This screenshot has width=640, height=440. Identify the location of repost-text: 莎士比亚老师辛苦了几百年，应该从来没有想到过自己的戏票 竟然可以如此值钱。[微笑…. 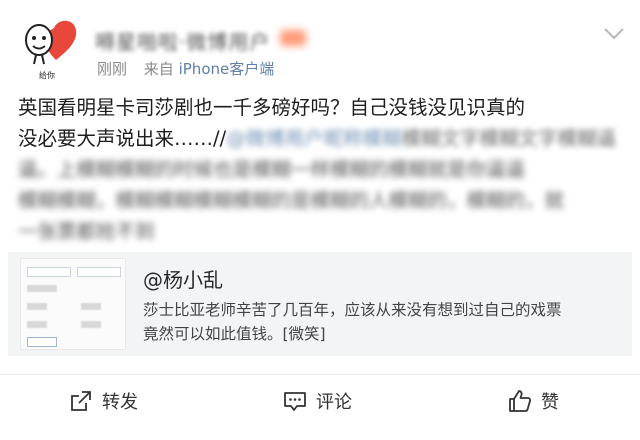
(385, 322).